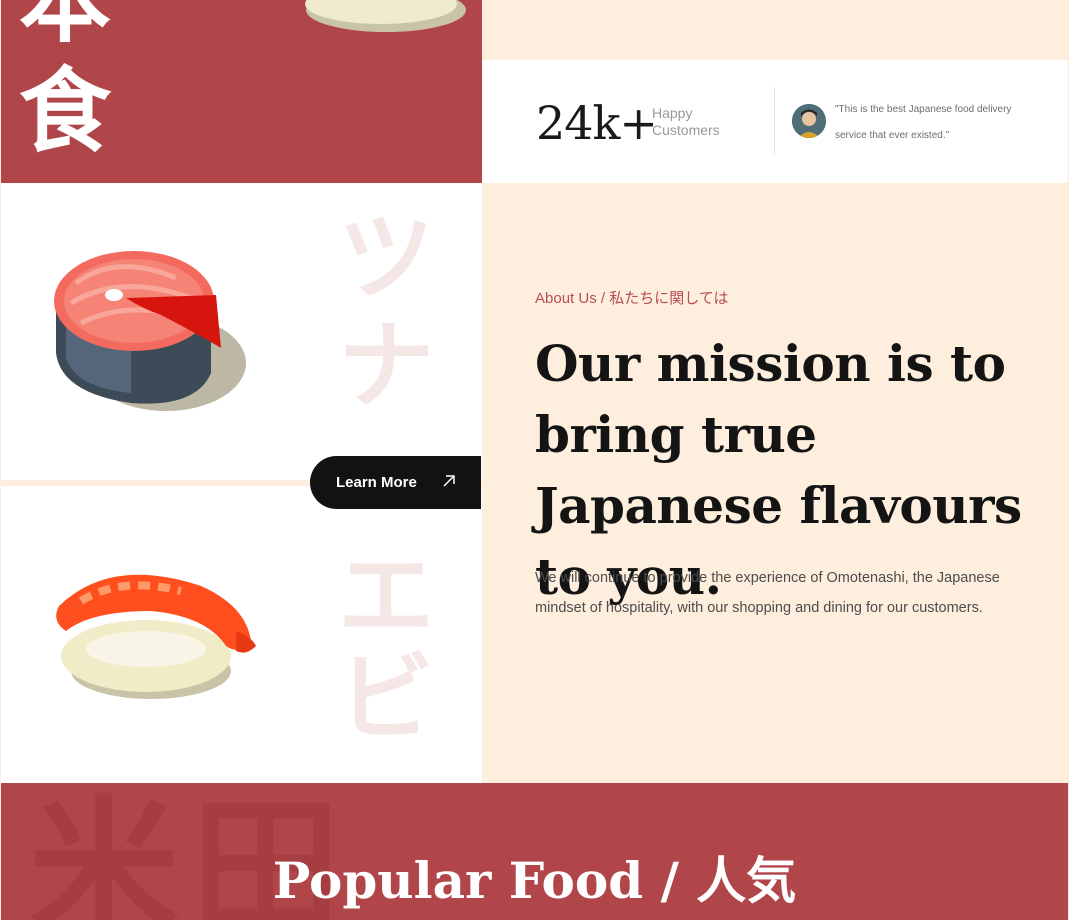 This screenshot has width=1069, height=920. Describe the element at coordinates (449, 481) in the screenshot. I see `arrow-up-right-icon` at that location.